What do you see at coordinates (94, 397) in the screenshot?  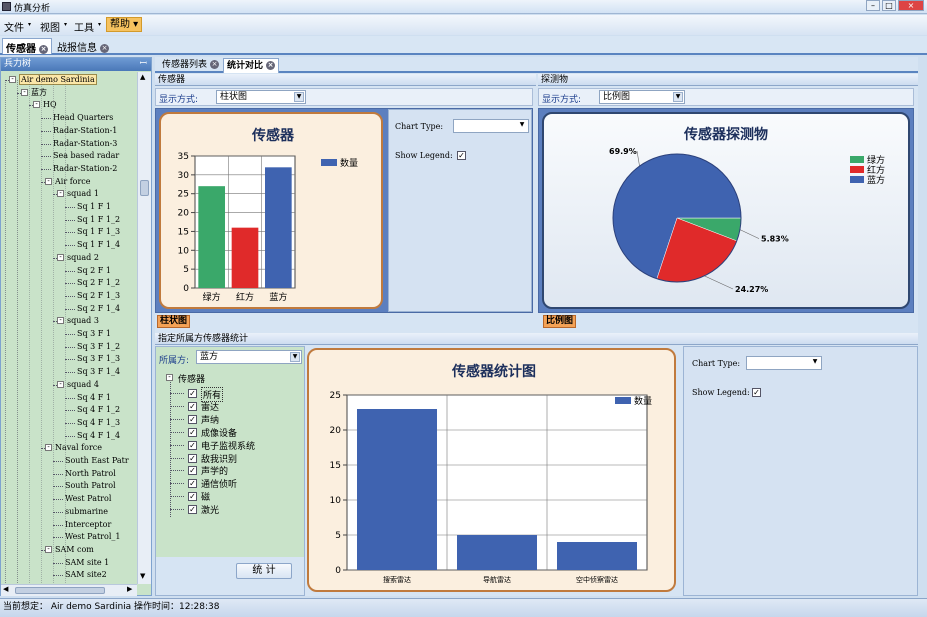 I see `tree-node: Sq 4 F 1` at bounding box center [94, 397].